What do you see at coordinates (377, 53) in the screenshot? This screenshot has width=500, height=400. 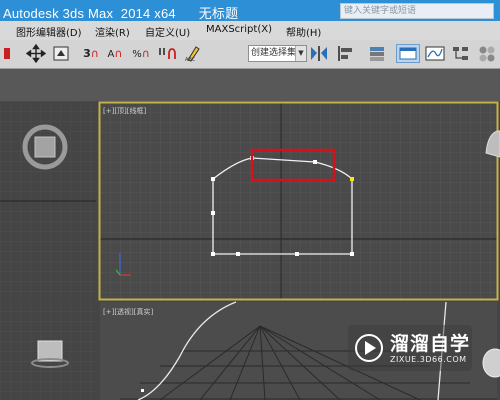 I see `layer-manager-icon` at bounding box center [377, 53].